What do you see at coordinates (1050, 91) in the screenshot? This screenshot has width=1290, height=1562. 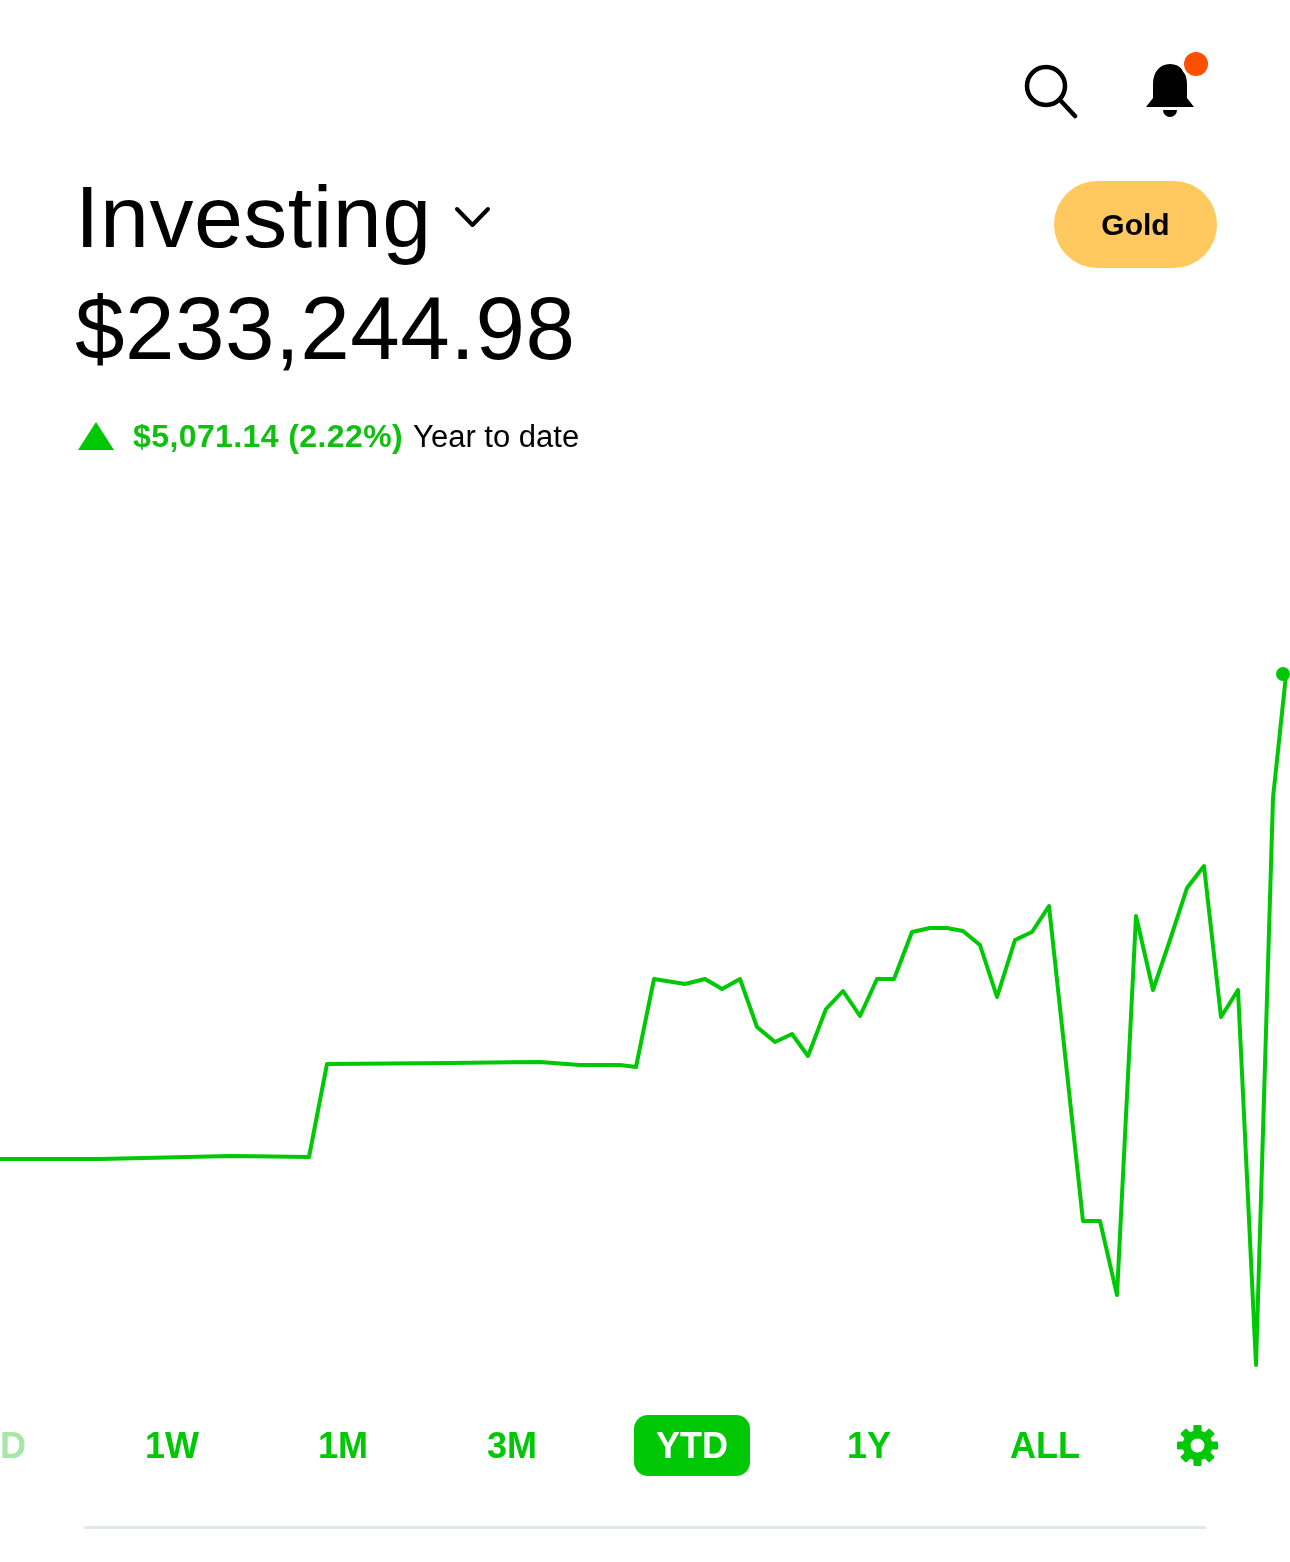 I see `search-icon` at bounding box center [1050, 91].